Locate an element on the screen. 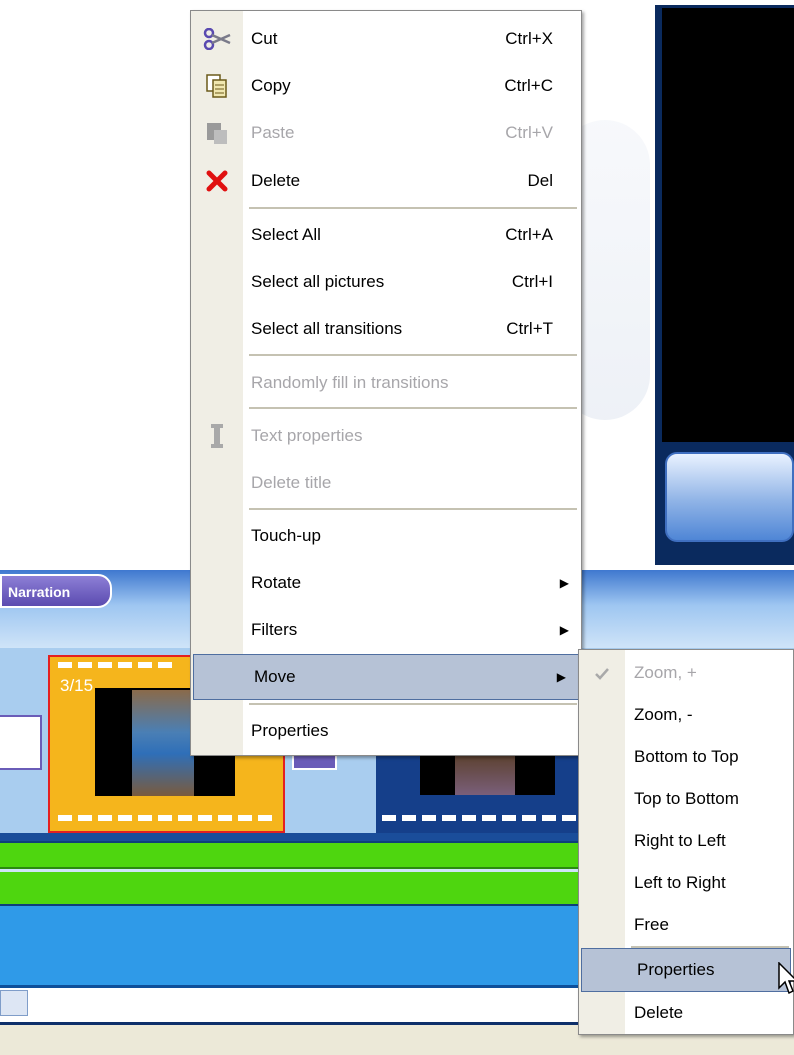 The image size is (794, 1055). menu-item-label: Text properties is located at coordinates (307, 435).